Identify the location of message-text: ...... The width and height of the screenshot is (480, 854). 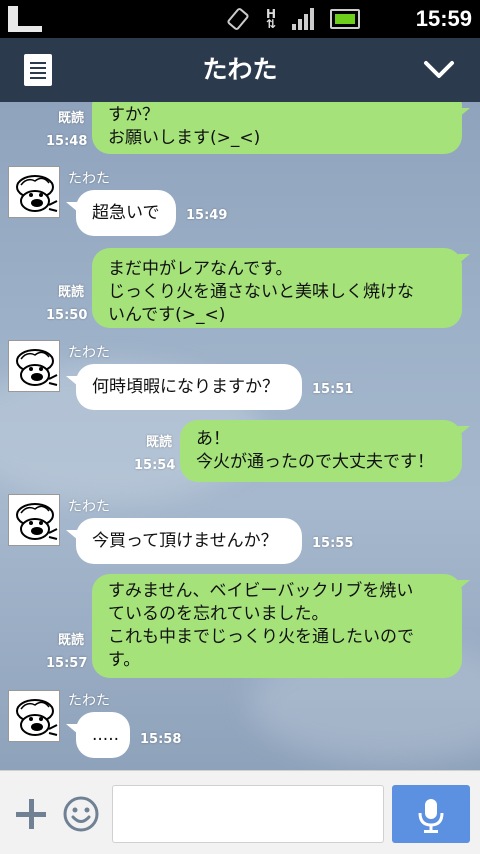
(106, 735).